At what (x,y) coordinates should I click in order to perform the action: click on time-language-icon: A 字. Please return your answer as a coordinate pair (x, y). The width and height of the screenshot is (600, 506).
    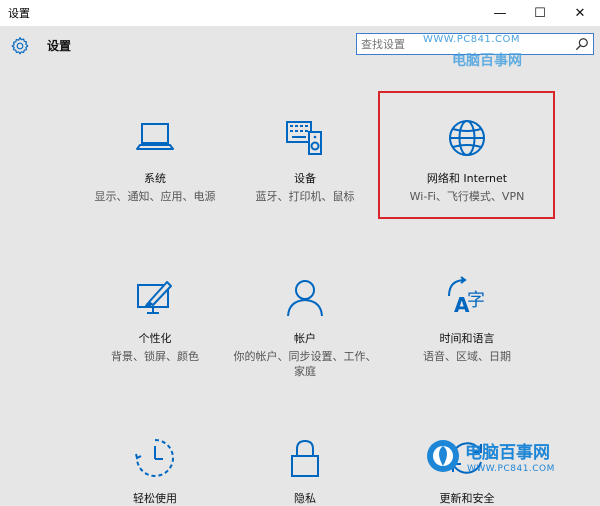
    Looking at the image, I should click on (466, 296).